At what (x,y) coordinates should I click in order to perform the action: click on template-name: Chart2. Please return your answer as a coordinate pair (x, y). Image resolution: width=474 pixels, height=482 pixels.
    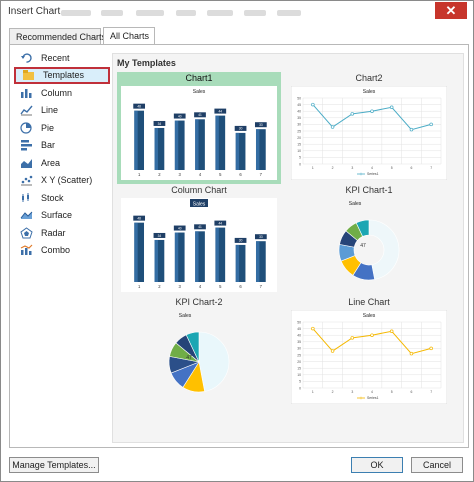
    Looking at the image, I should click on (369, 78).